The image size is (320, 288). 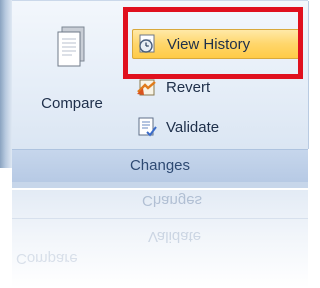 I want to click on ribbon-bottom-border, so click(x=160, y=185).